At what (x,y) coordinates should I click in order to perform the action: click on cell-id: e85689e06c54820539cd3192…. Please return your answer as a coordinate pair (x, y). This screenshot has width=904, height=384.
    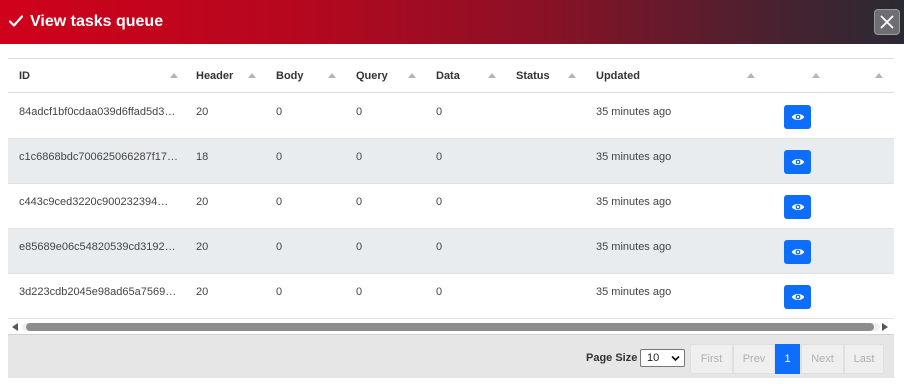
    Looking at the image, I should click on (97, 247).